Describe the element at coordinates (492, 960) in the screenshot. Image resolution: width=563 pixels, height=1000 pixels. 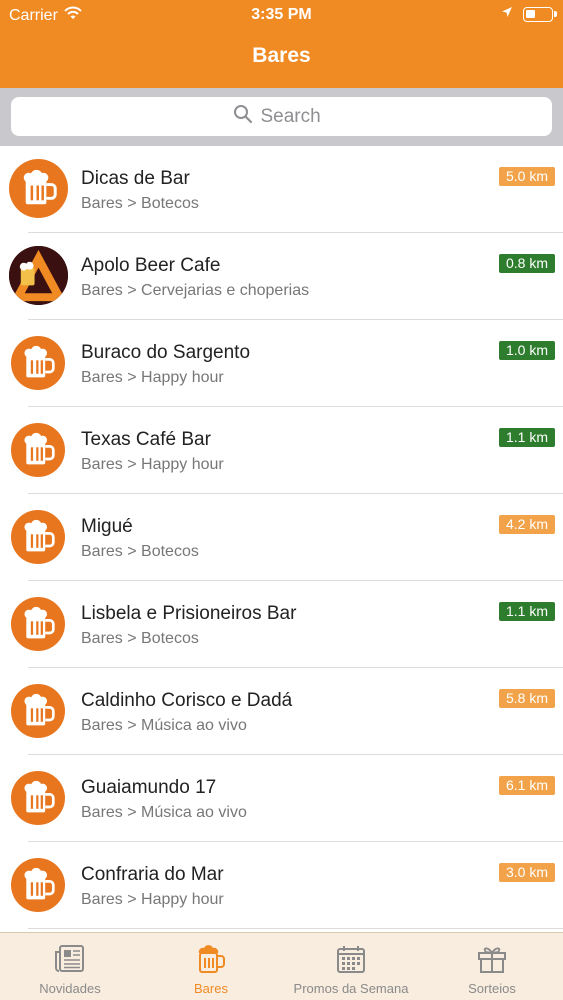
I see `gift-icon` at that location.